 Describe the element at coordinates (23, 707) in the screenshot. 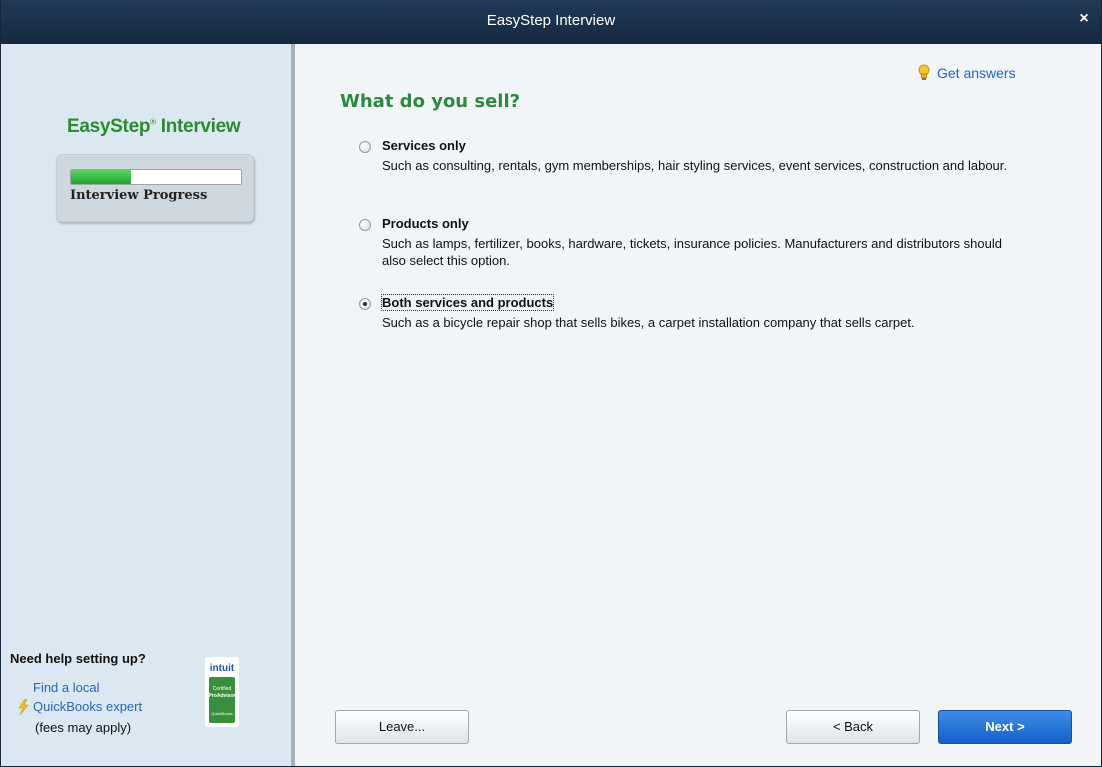

I see `lightning-icon` at that location.